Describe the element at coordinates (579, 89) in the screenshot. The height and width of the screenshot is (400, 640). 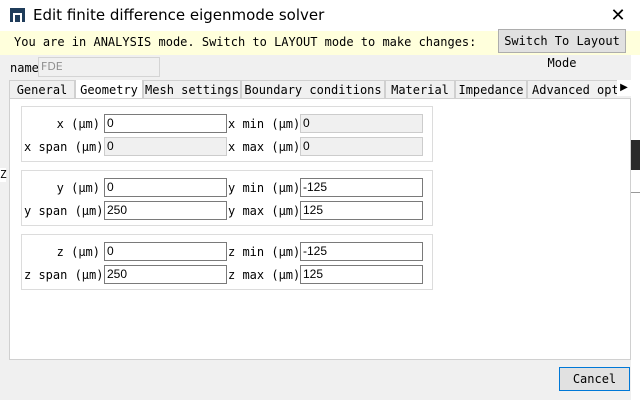
I see `tab-advanced-options: Advanced options` at that location.